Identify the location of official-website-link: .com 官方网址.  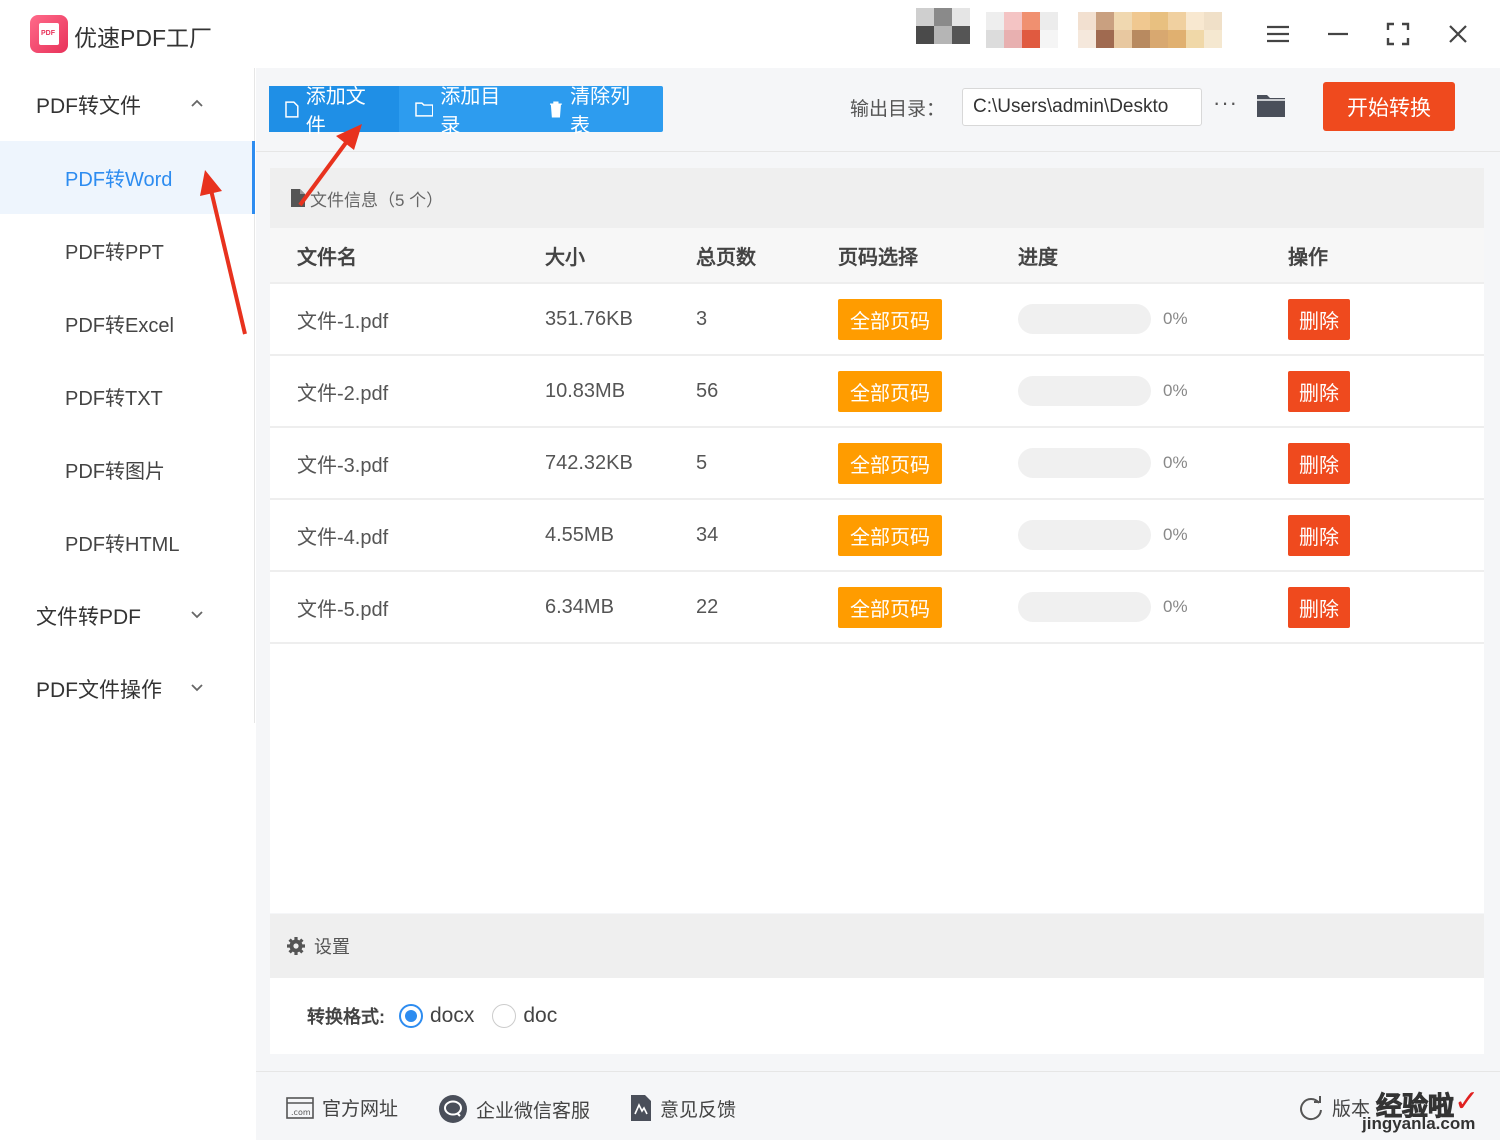
(342, 1107).